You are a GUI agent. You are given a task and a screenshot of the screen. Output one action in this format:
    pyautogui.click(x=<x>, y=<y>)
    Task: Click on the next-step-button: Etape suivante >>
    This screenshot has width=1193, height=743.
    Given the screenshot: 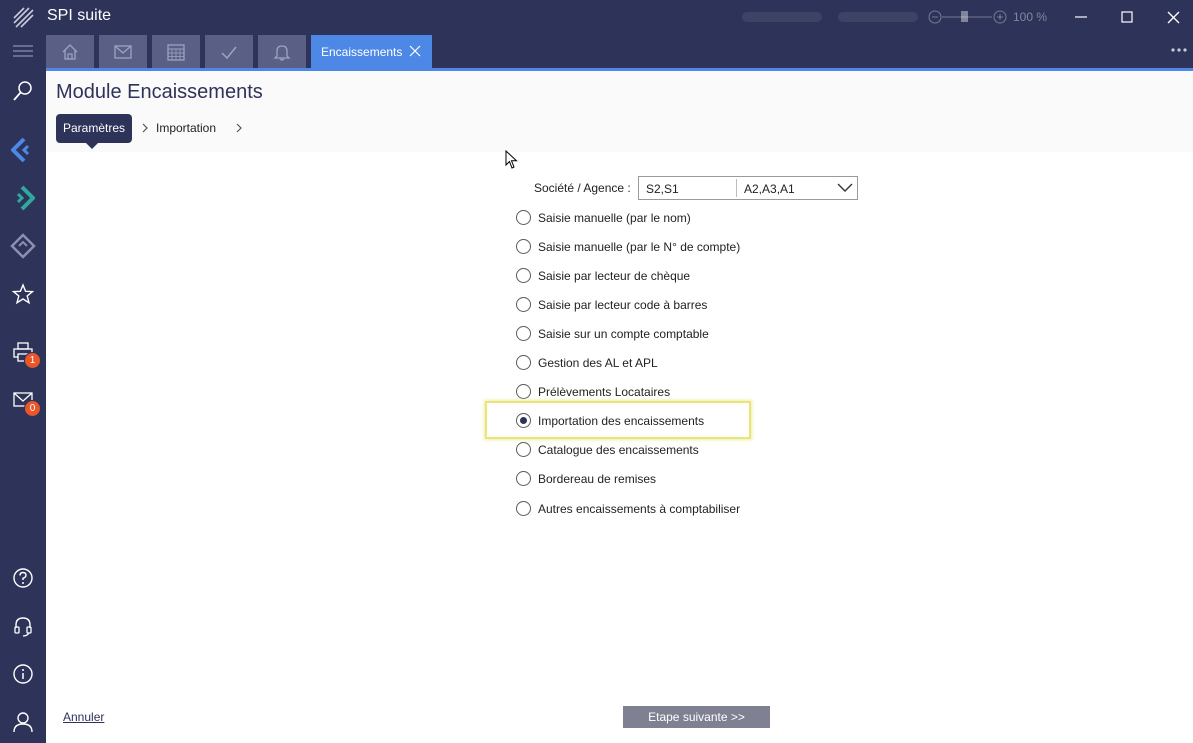 What is the action you would take?
    pyautogui.click(x=696, y=717)
    